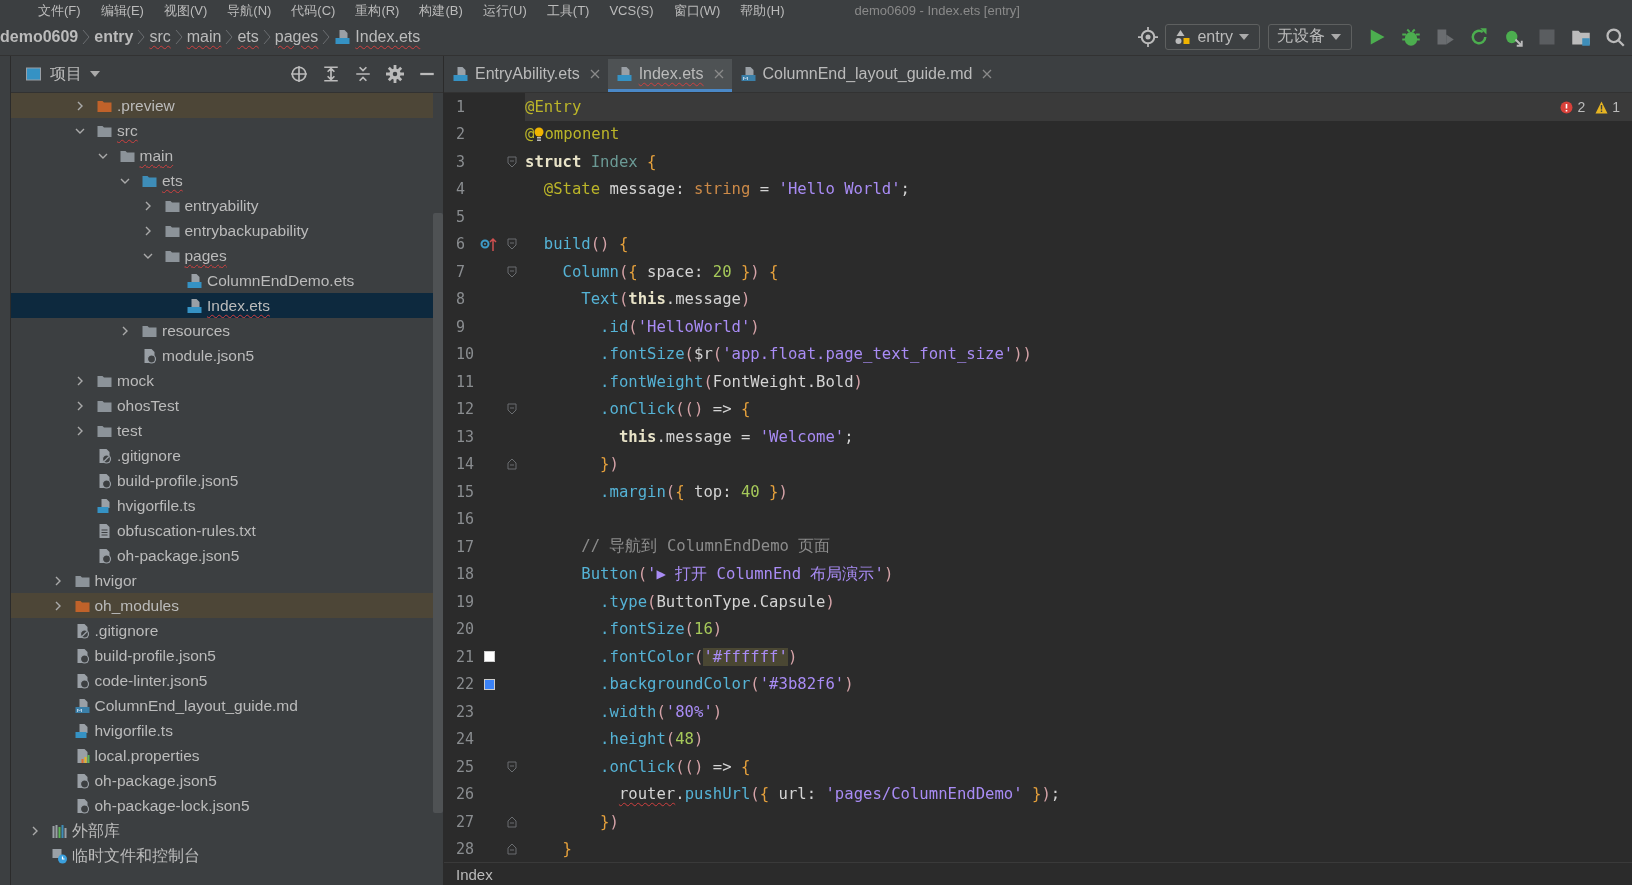 The height and width of the screenshot is (885, 1632). What do you see at coordinates (222, 205) in the screenshot?
I see `tree-item: entryability` at bounding box center [222, 205].